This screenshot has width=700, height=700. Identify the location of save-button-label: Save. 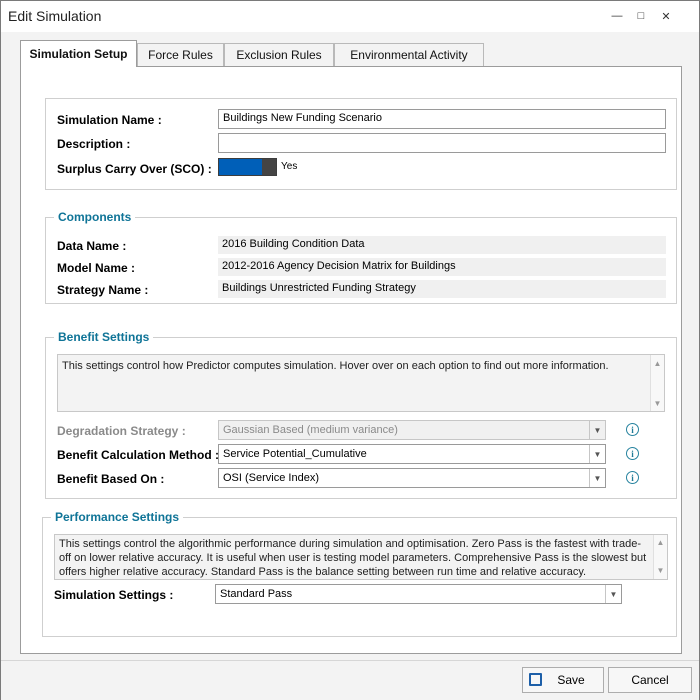
(571, 680).